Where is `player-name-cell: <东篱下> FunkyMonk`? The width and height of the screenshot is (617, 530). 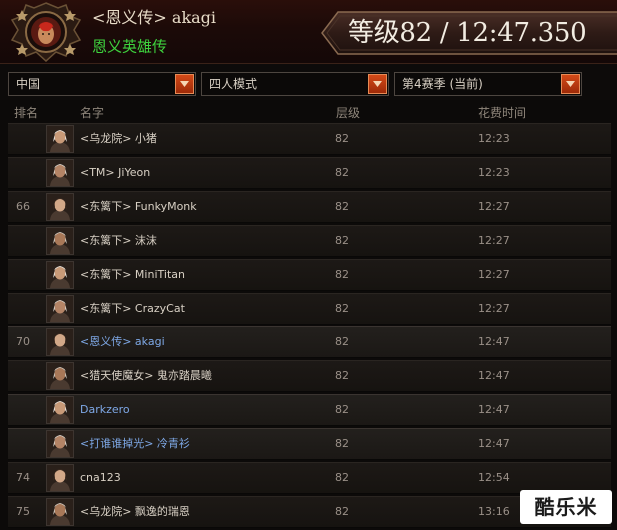
player-name-cell: <东篱下> FunkyMonk is located at coordinates (138, 207).